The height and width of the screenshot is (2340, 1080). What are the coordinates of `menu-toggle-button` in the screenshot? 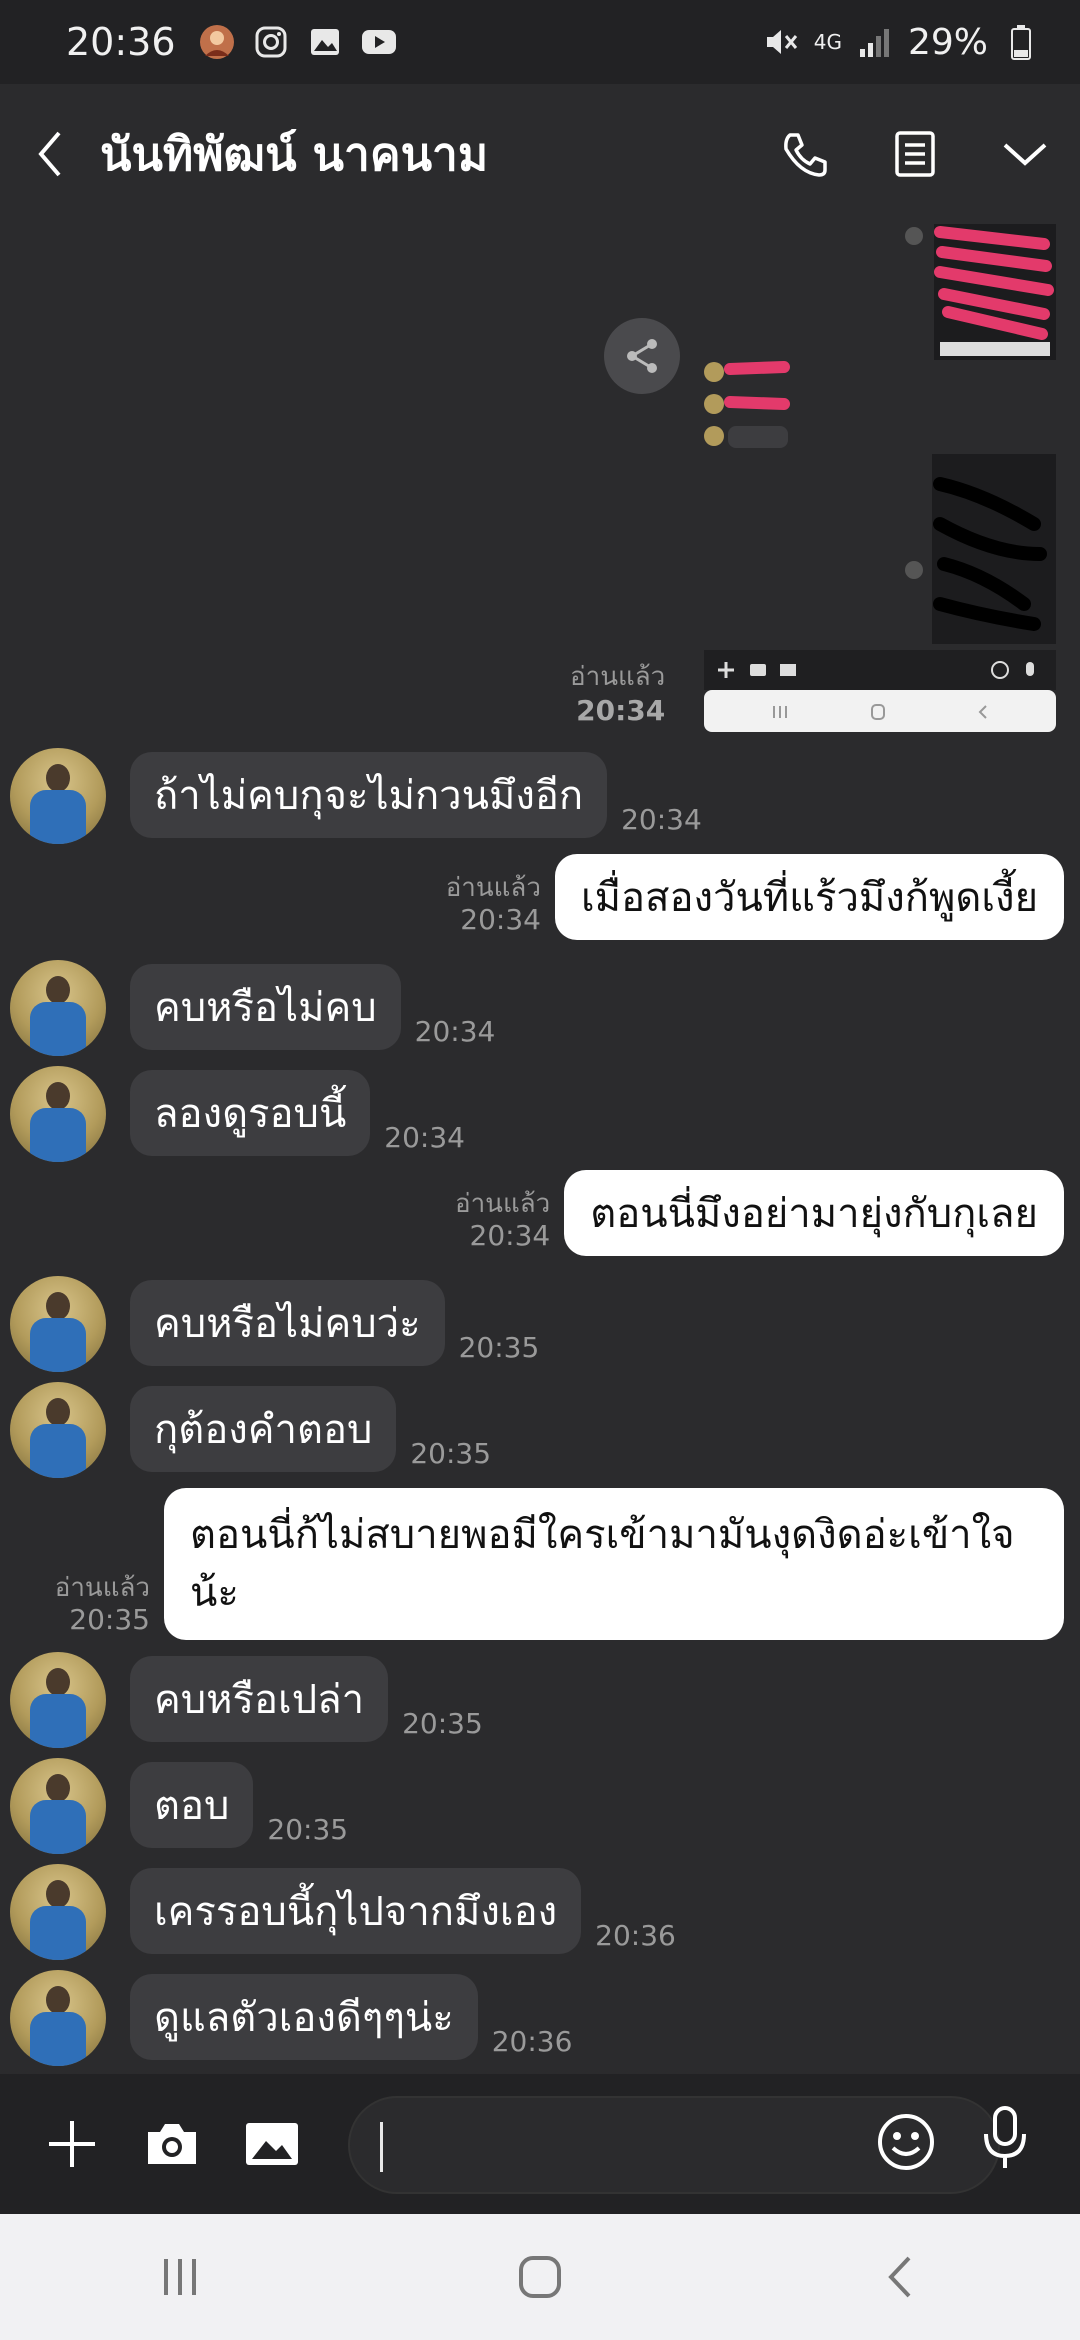 It's located at (1025, 154).